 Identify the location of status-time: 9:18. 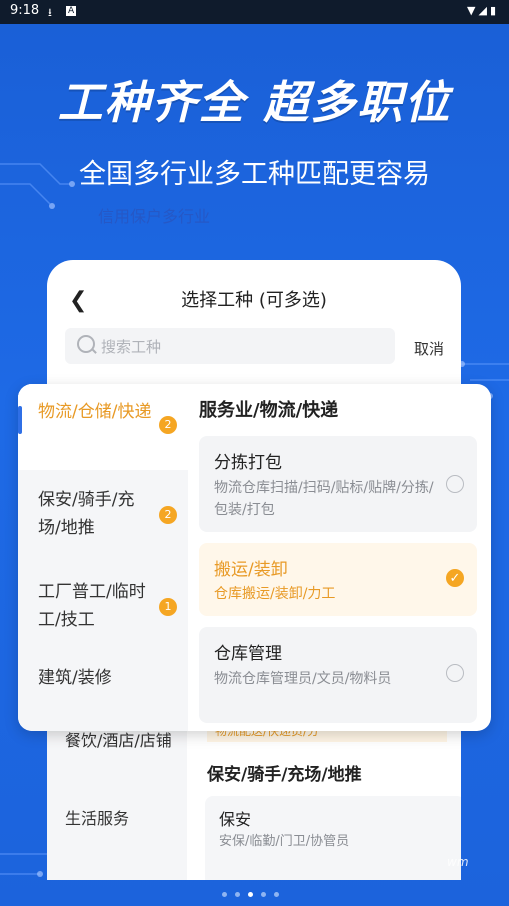
(25, 10).